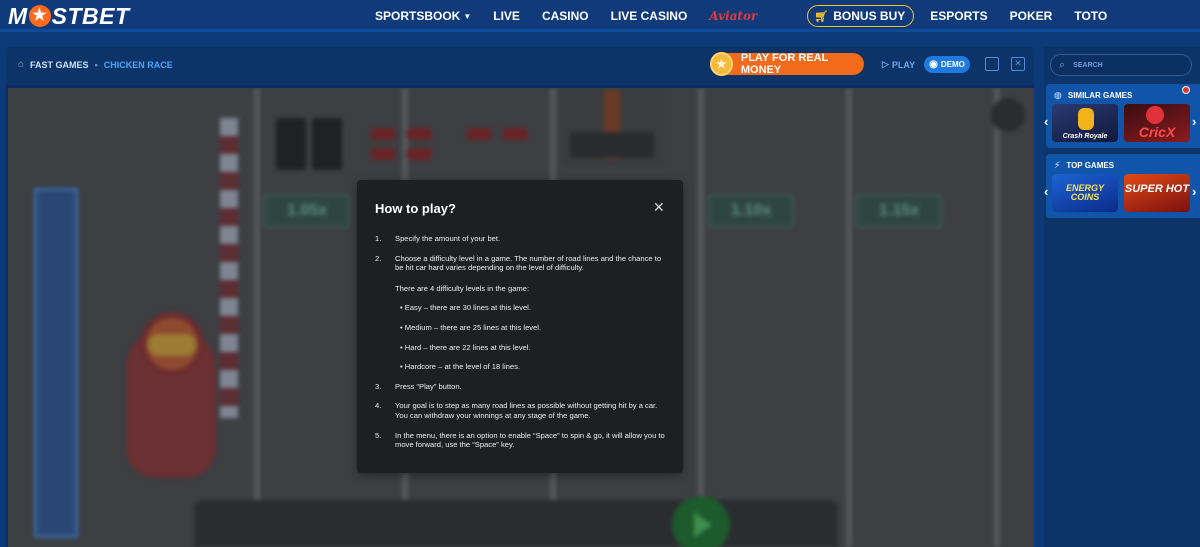  What do you see at coordinates (378, 406) in the screenshot?
I see `step-number: 4.` at bounding box center [378, 406].